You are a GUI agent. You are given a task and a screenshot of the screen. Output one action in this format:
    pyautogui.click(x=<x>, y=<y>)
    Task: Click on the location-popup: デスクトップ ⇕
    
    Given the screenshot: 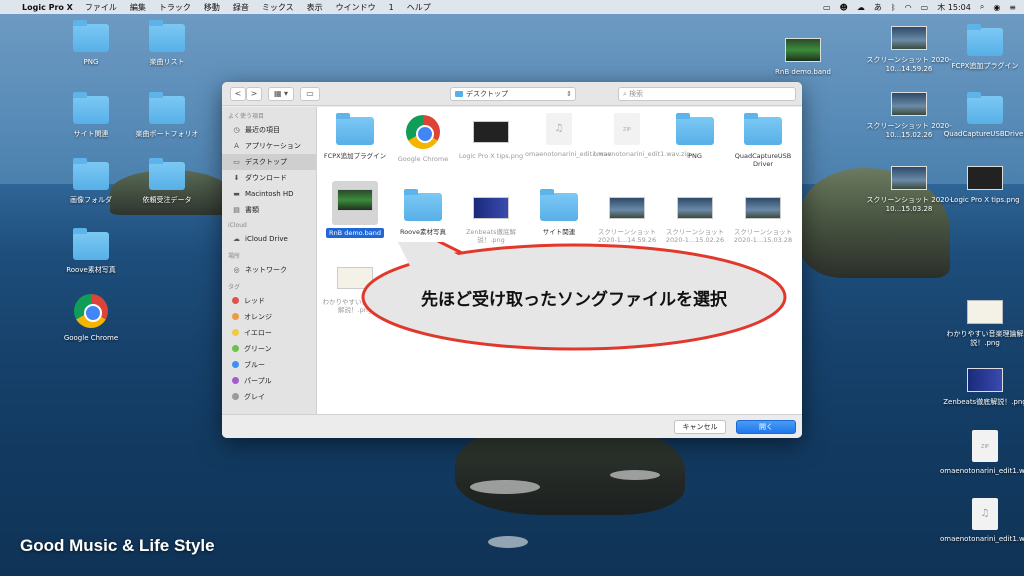 What is the action you would take?
    pyautogui.click(x=513, y=94)
    